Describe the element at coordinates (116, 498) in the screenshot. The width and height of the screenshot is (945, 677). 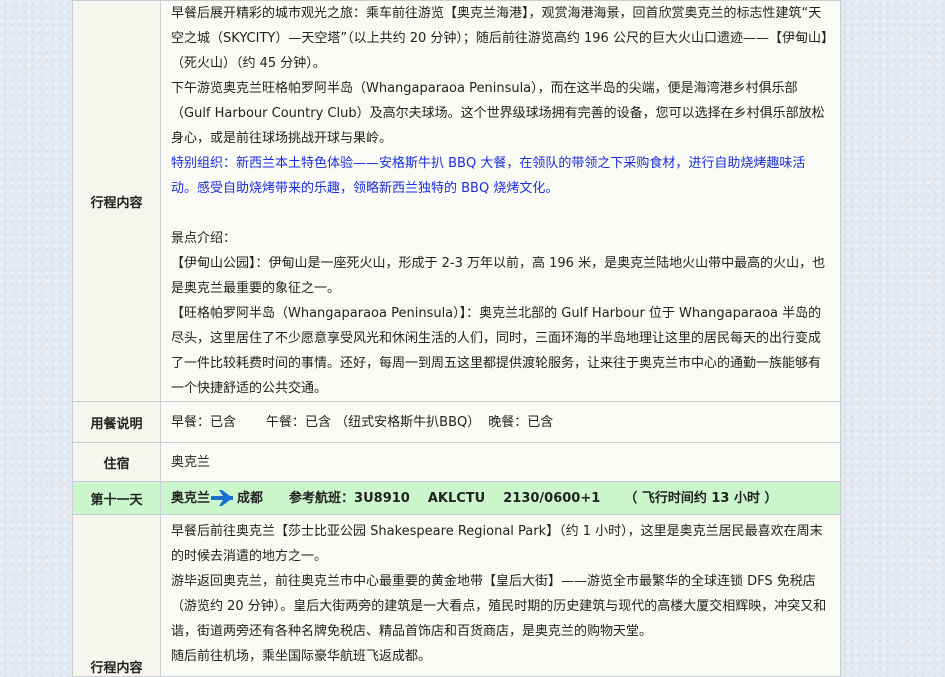
I see `day-label: 第十一天` at that location.